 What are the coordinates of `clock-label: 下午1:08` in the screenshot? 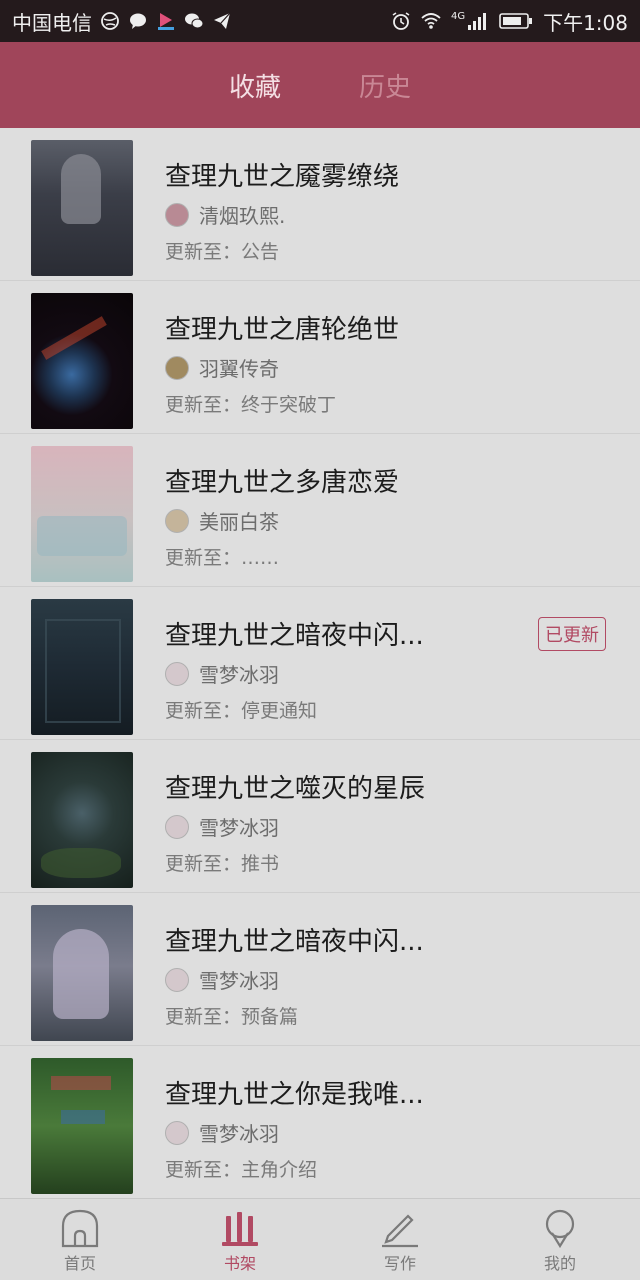 It's located at (585, 22).